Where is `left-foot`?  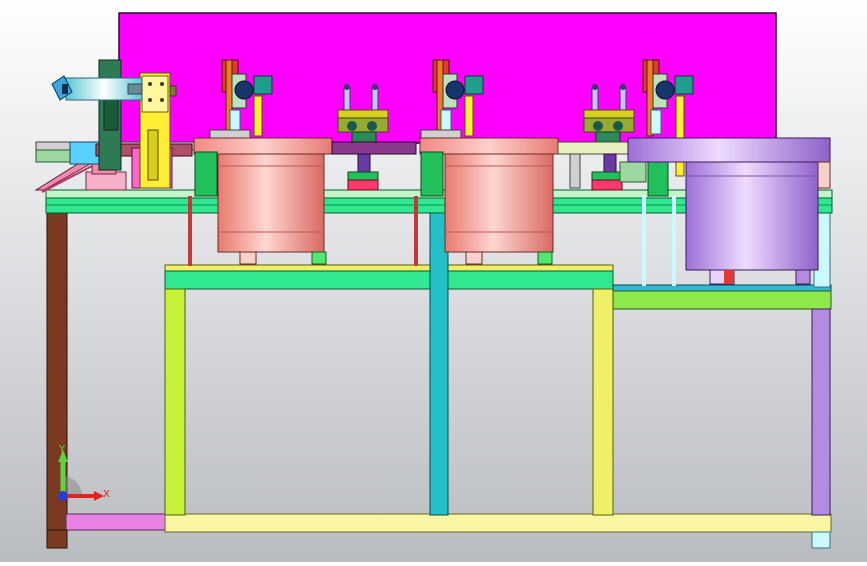
left-foot is located at coordinates (57, 539).